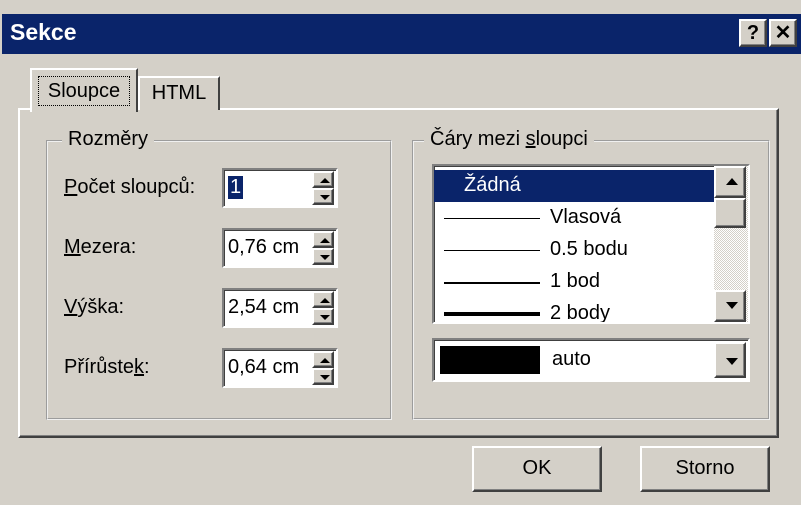 This screenshot has width=801, height=505. Describe the element at coordinates (492, 185) in the screenshot. I see `list-item-label: Žádná` at that location.